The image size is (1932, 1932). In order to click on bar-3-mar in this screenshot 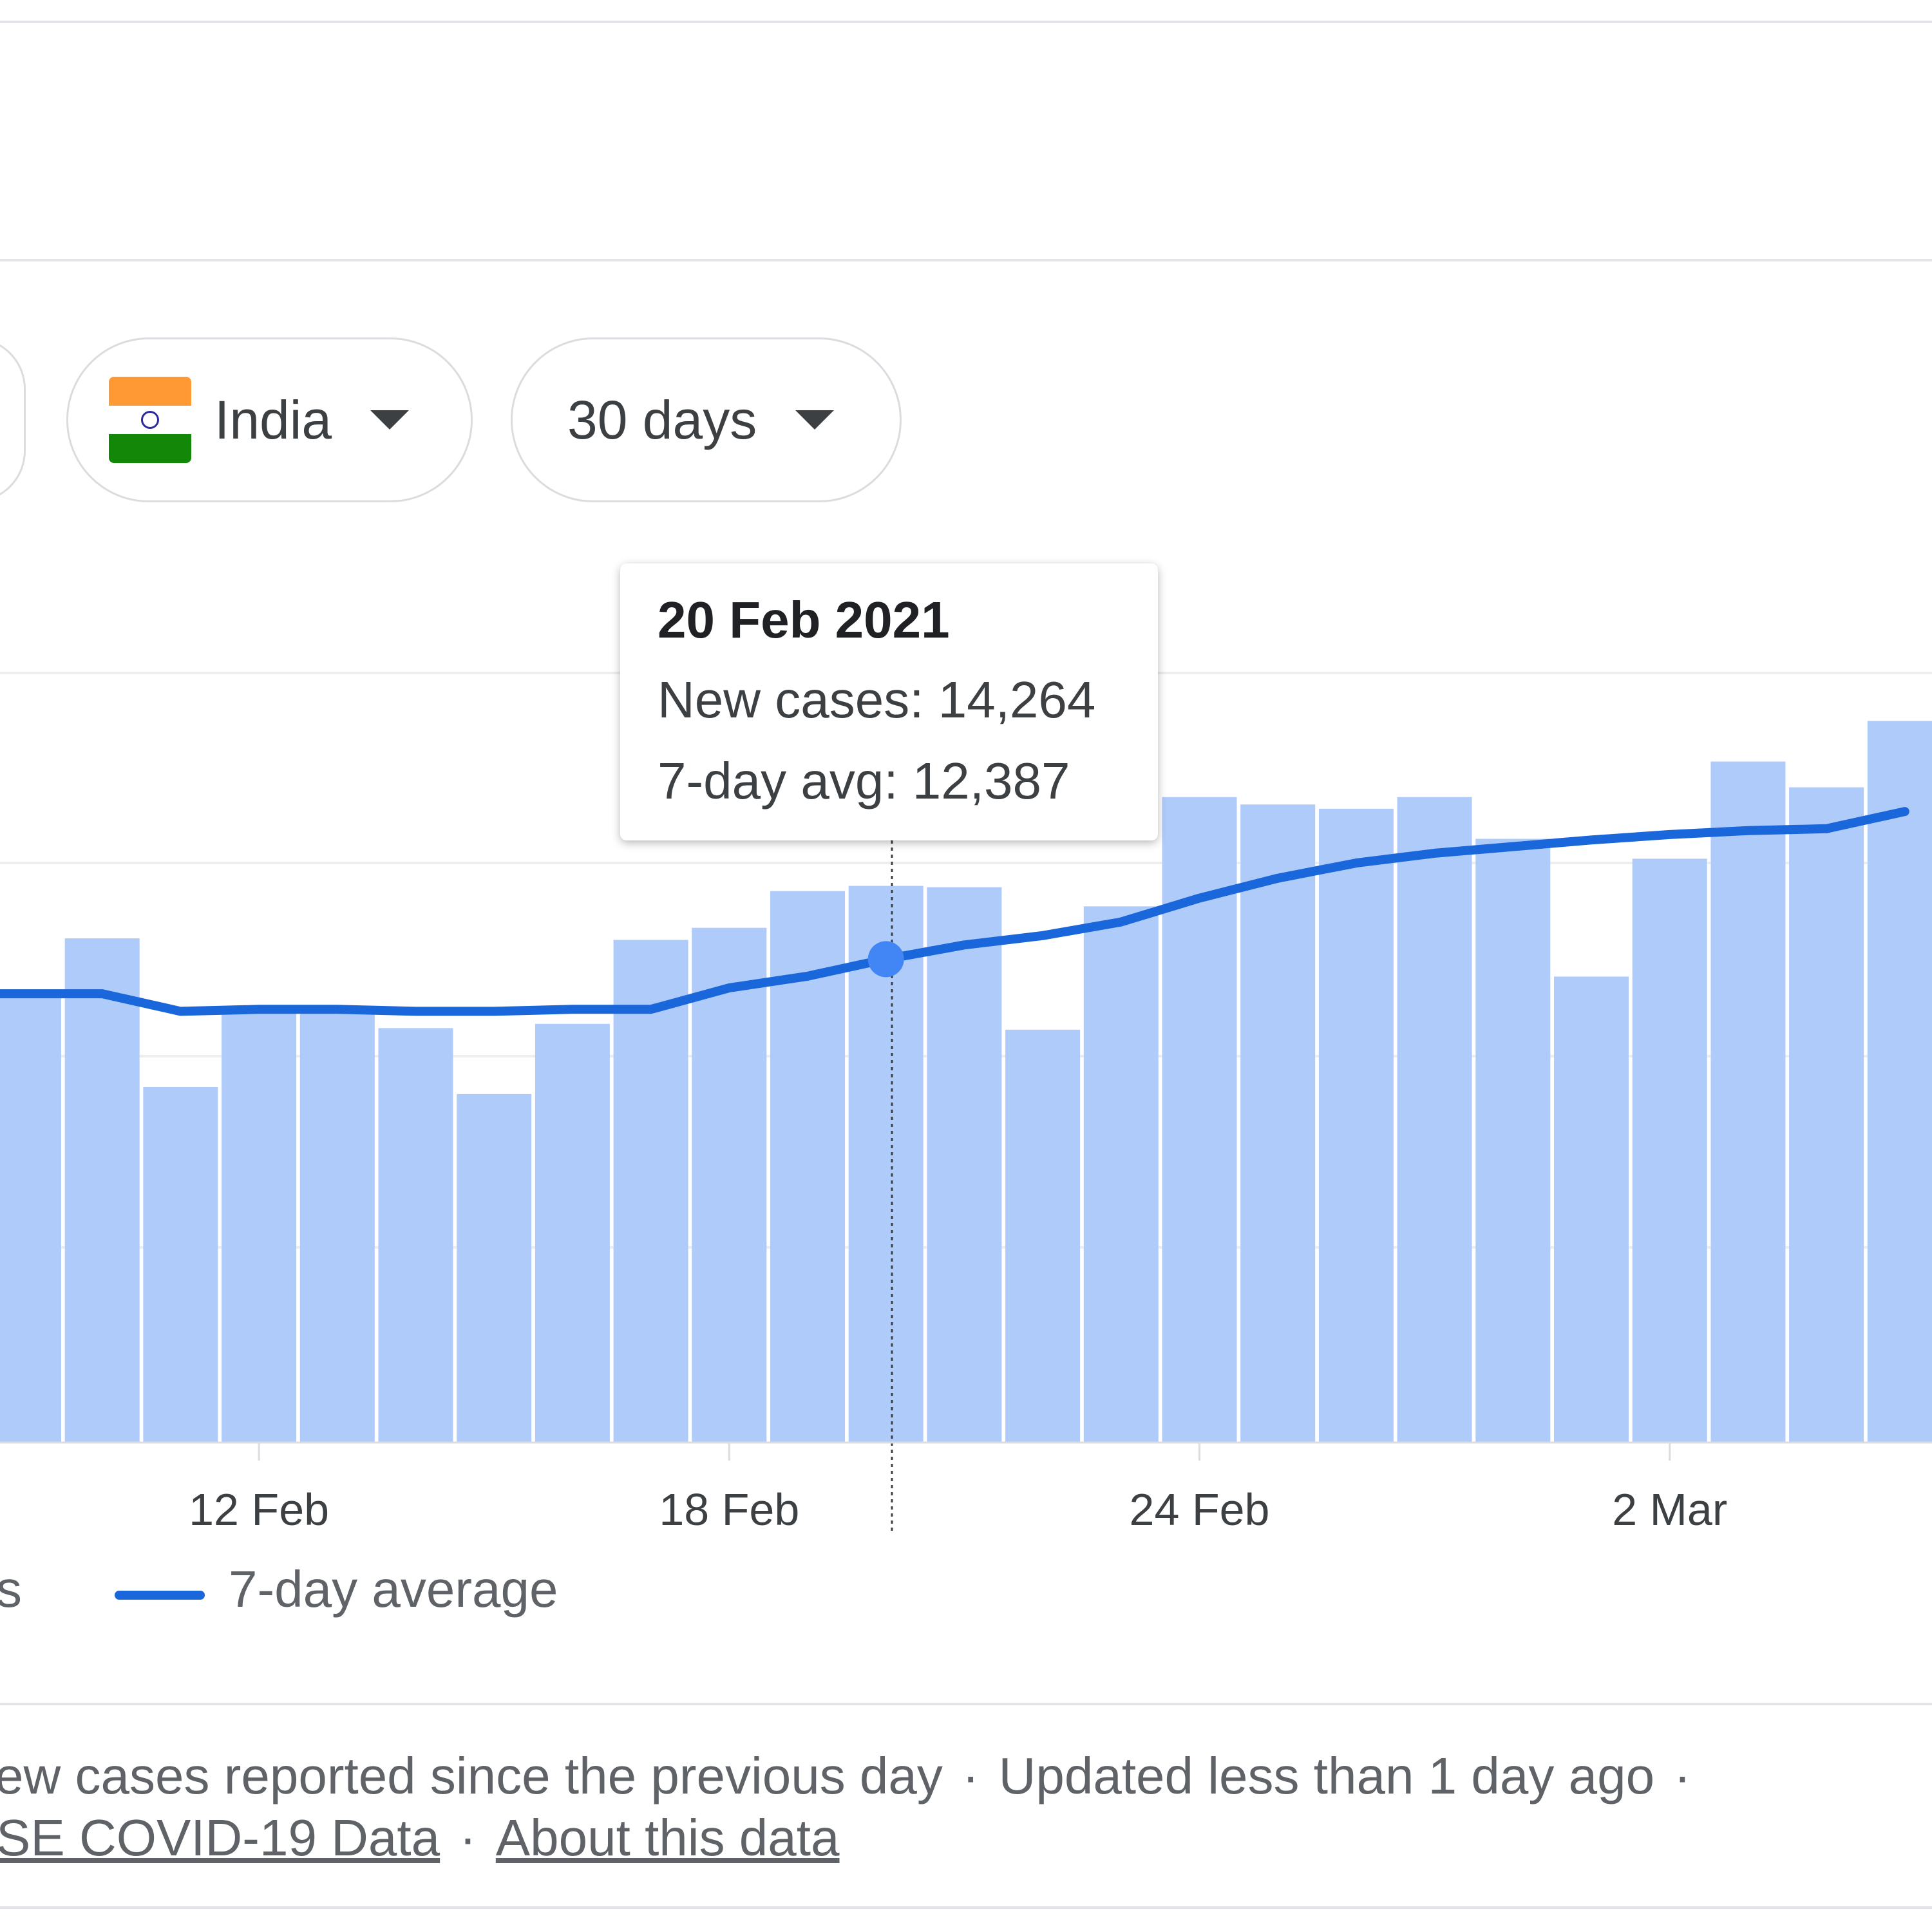, I will do `click(1748, 1102)`.